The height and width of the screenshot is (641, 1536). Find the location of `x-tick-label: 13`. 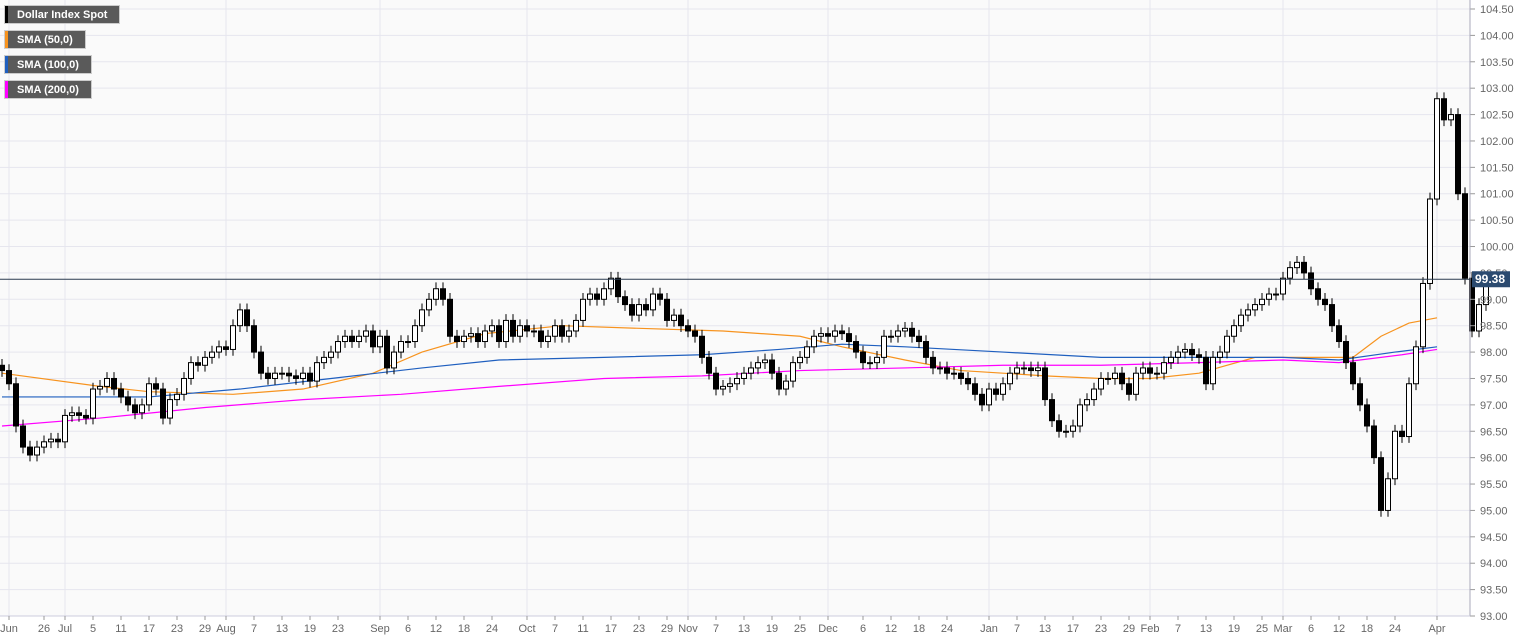

x-tick-label: 13 is located at coordinates (282, 629).